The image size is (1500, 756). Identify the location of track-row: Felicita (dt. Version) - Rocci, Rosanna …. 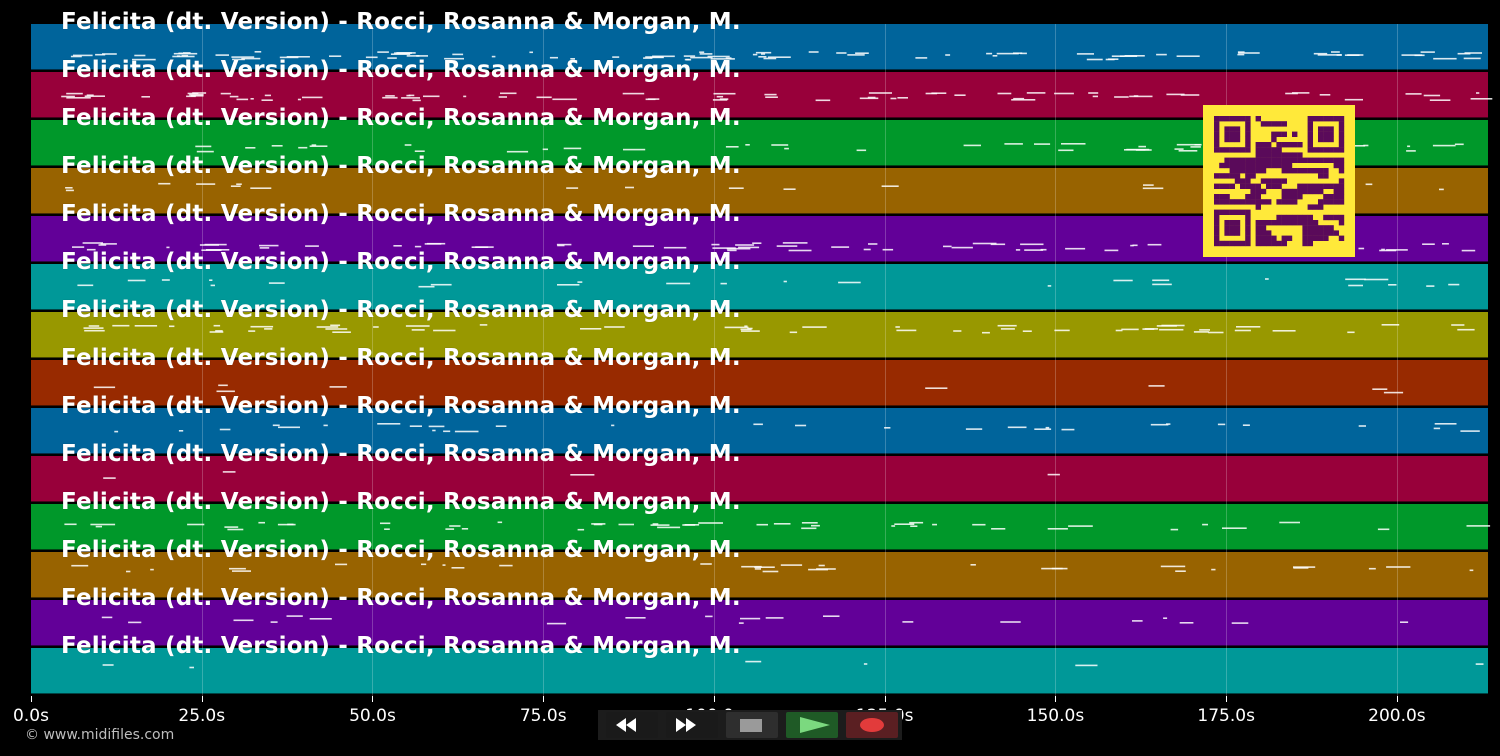
(759, 663).